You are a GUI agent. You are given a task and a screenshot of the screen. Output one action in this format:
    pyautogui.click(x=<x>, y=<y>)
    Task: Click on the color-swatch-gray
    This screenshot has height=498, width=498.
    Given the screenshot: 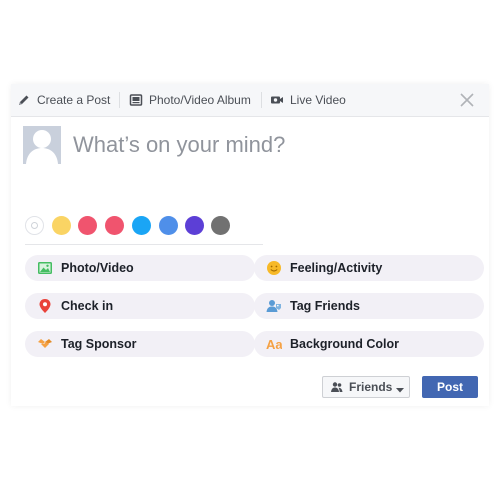 What is the action you would take?
    pyautogui.click(x=220, y=225)
    